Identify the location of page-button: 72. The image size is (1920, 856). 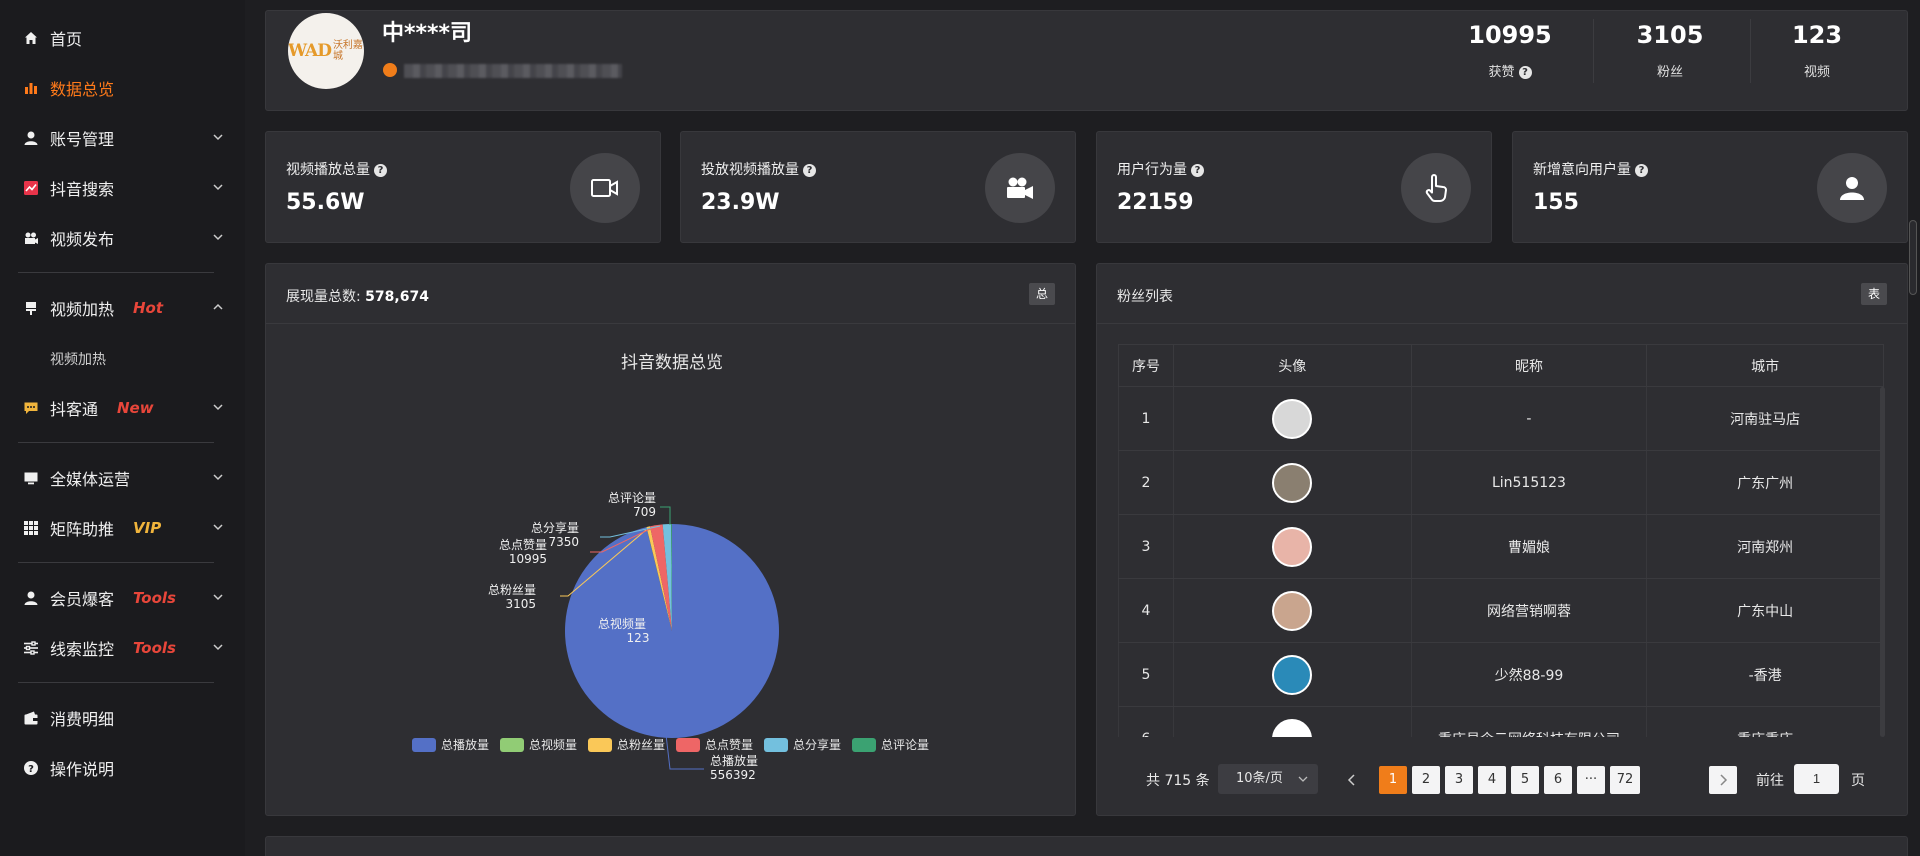
(1625, 780).